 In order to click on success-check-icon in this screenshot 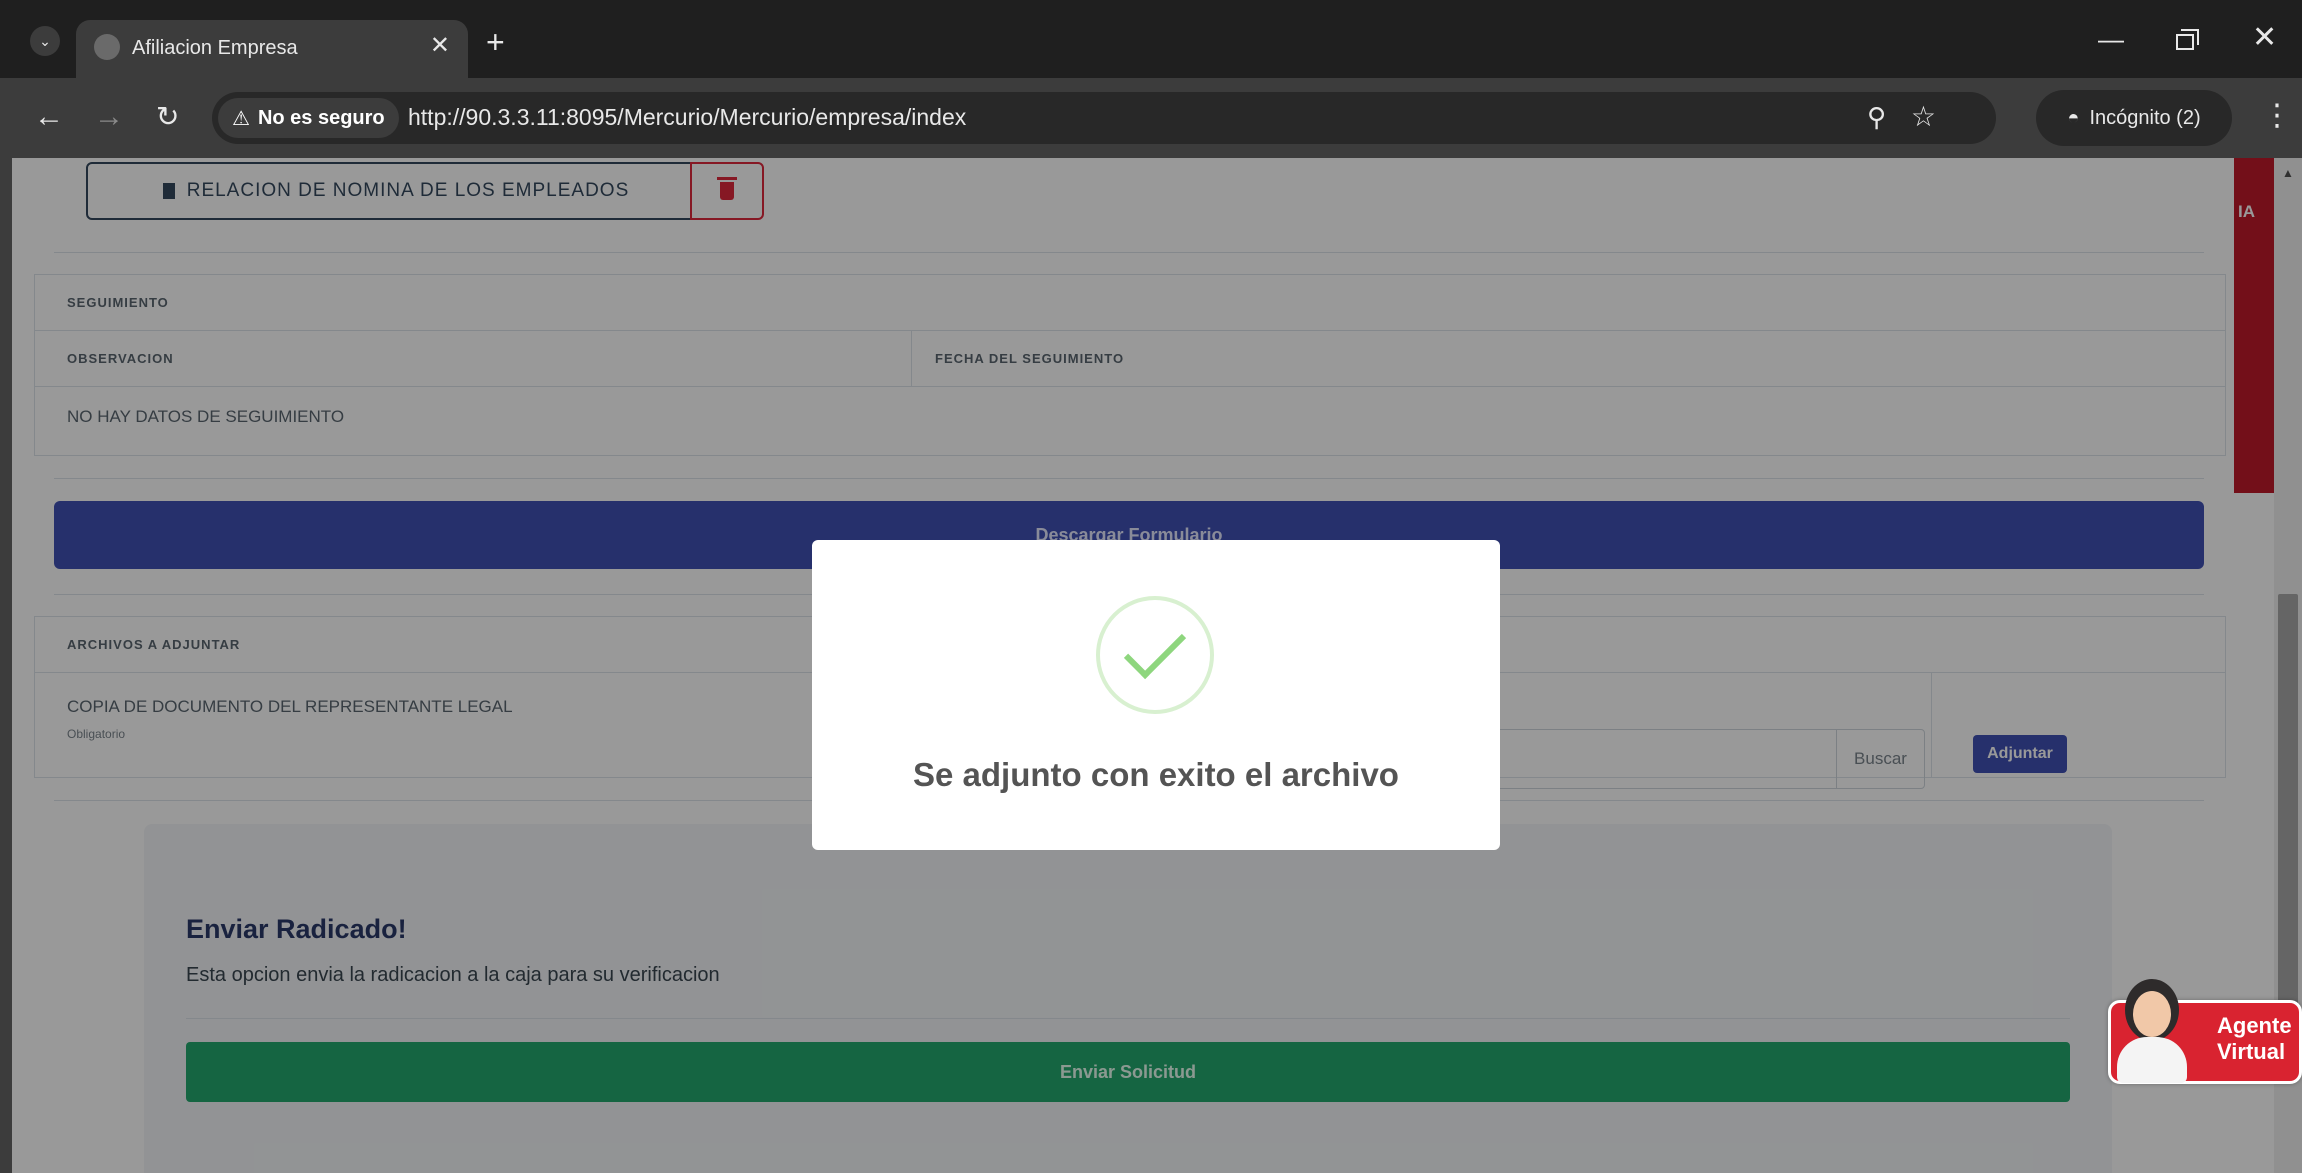, I will do `click(1155, 655)`.